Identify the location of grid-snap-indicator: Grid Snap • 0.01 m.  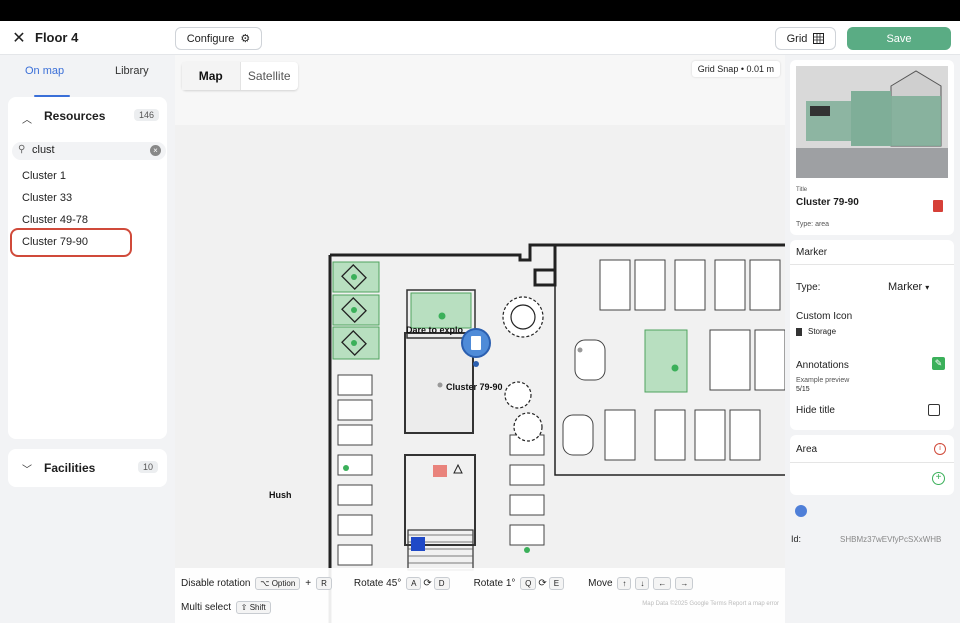
(735, 69).